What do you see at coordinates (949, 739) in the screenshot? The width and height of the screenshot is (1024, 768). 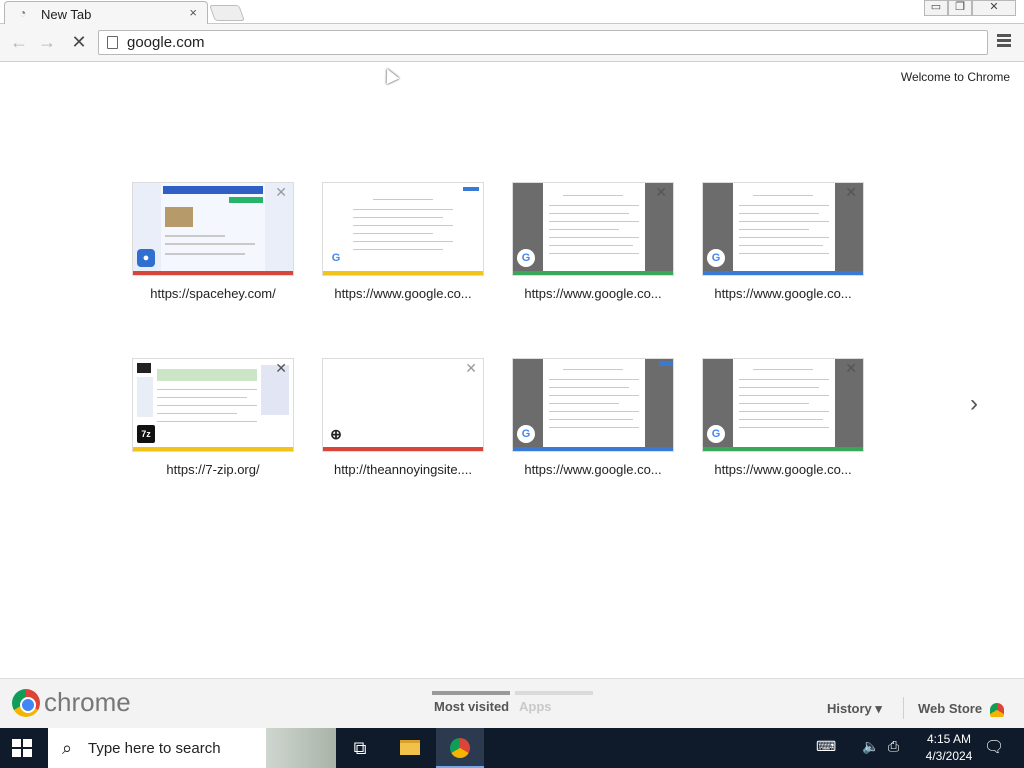 I see `clock-time: 4:15 AM` at bounding box center [949, 739].